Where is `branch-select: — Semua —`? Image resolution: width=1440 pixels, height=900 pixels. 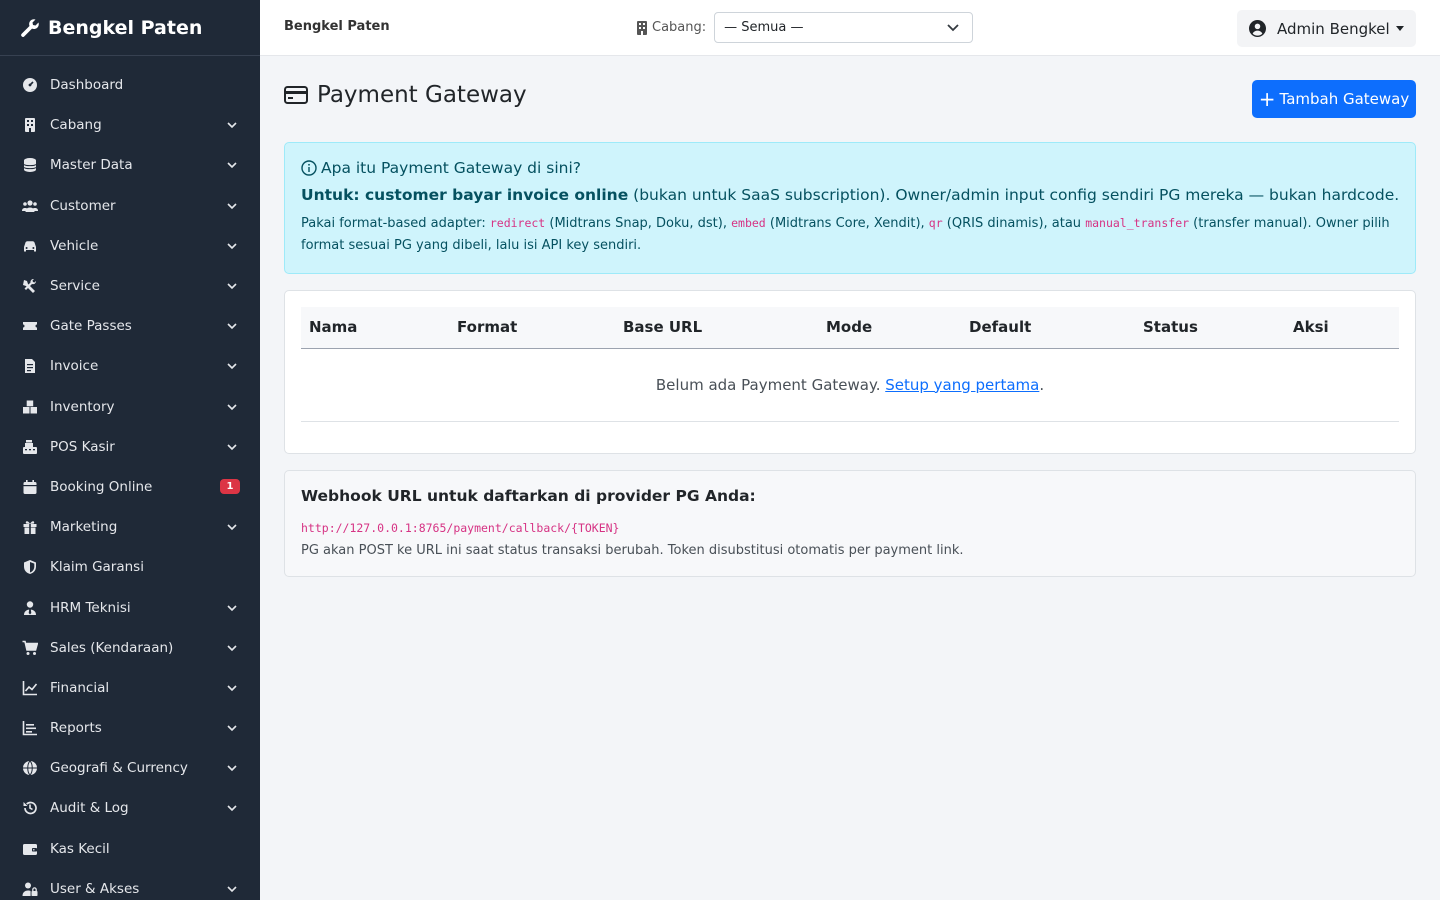
branch-select: — Semua — is located at coordinates (844, 27).